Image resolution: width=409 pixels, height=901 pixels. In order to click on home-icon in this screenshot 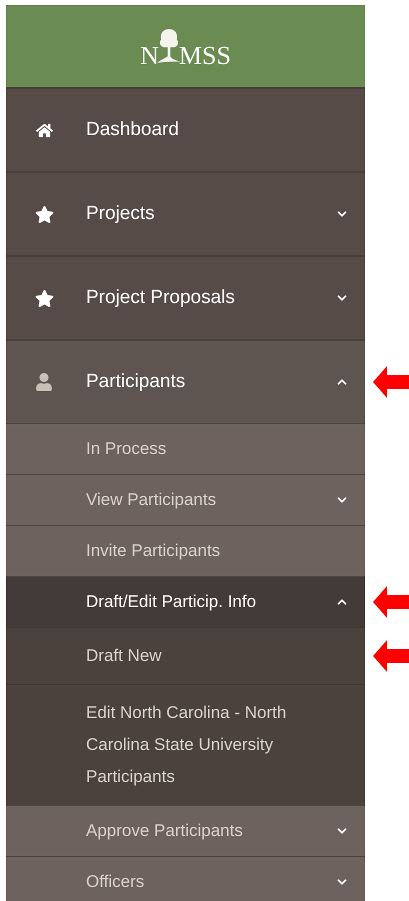, I will do `click(44, 130)`.